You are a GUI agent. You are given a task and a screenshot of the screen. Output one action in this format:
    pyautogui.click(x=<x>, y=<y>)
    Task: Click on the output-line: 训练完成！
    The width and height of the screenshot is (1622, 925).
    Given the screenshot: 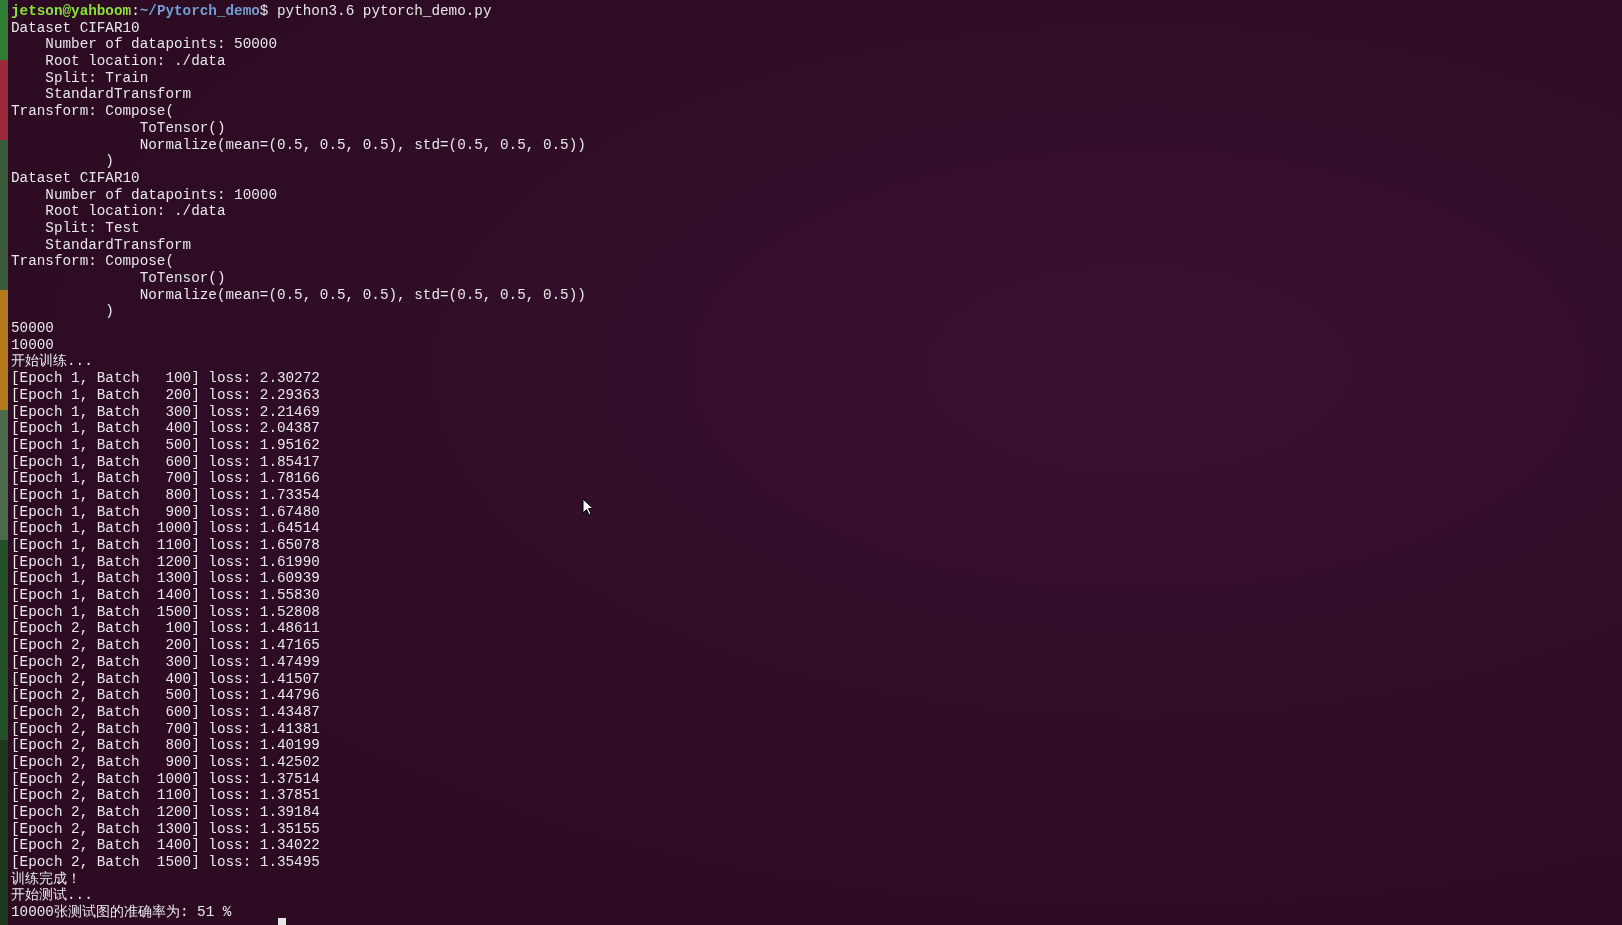 What is the action you would take?
    pyautogui.click(x=46, y=878)
    